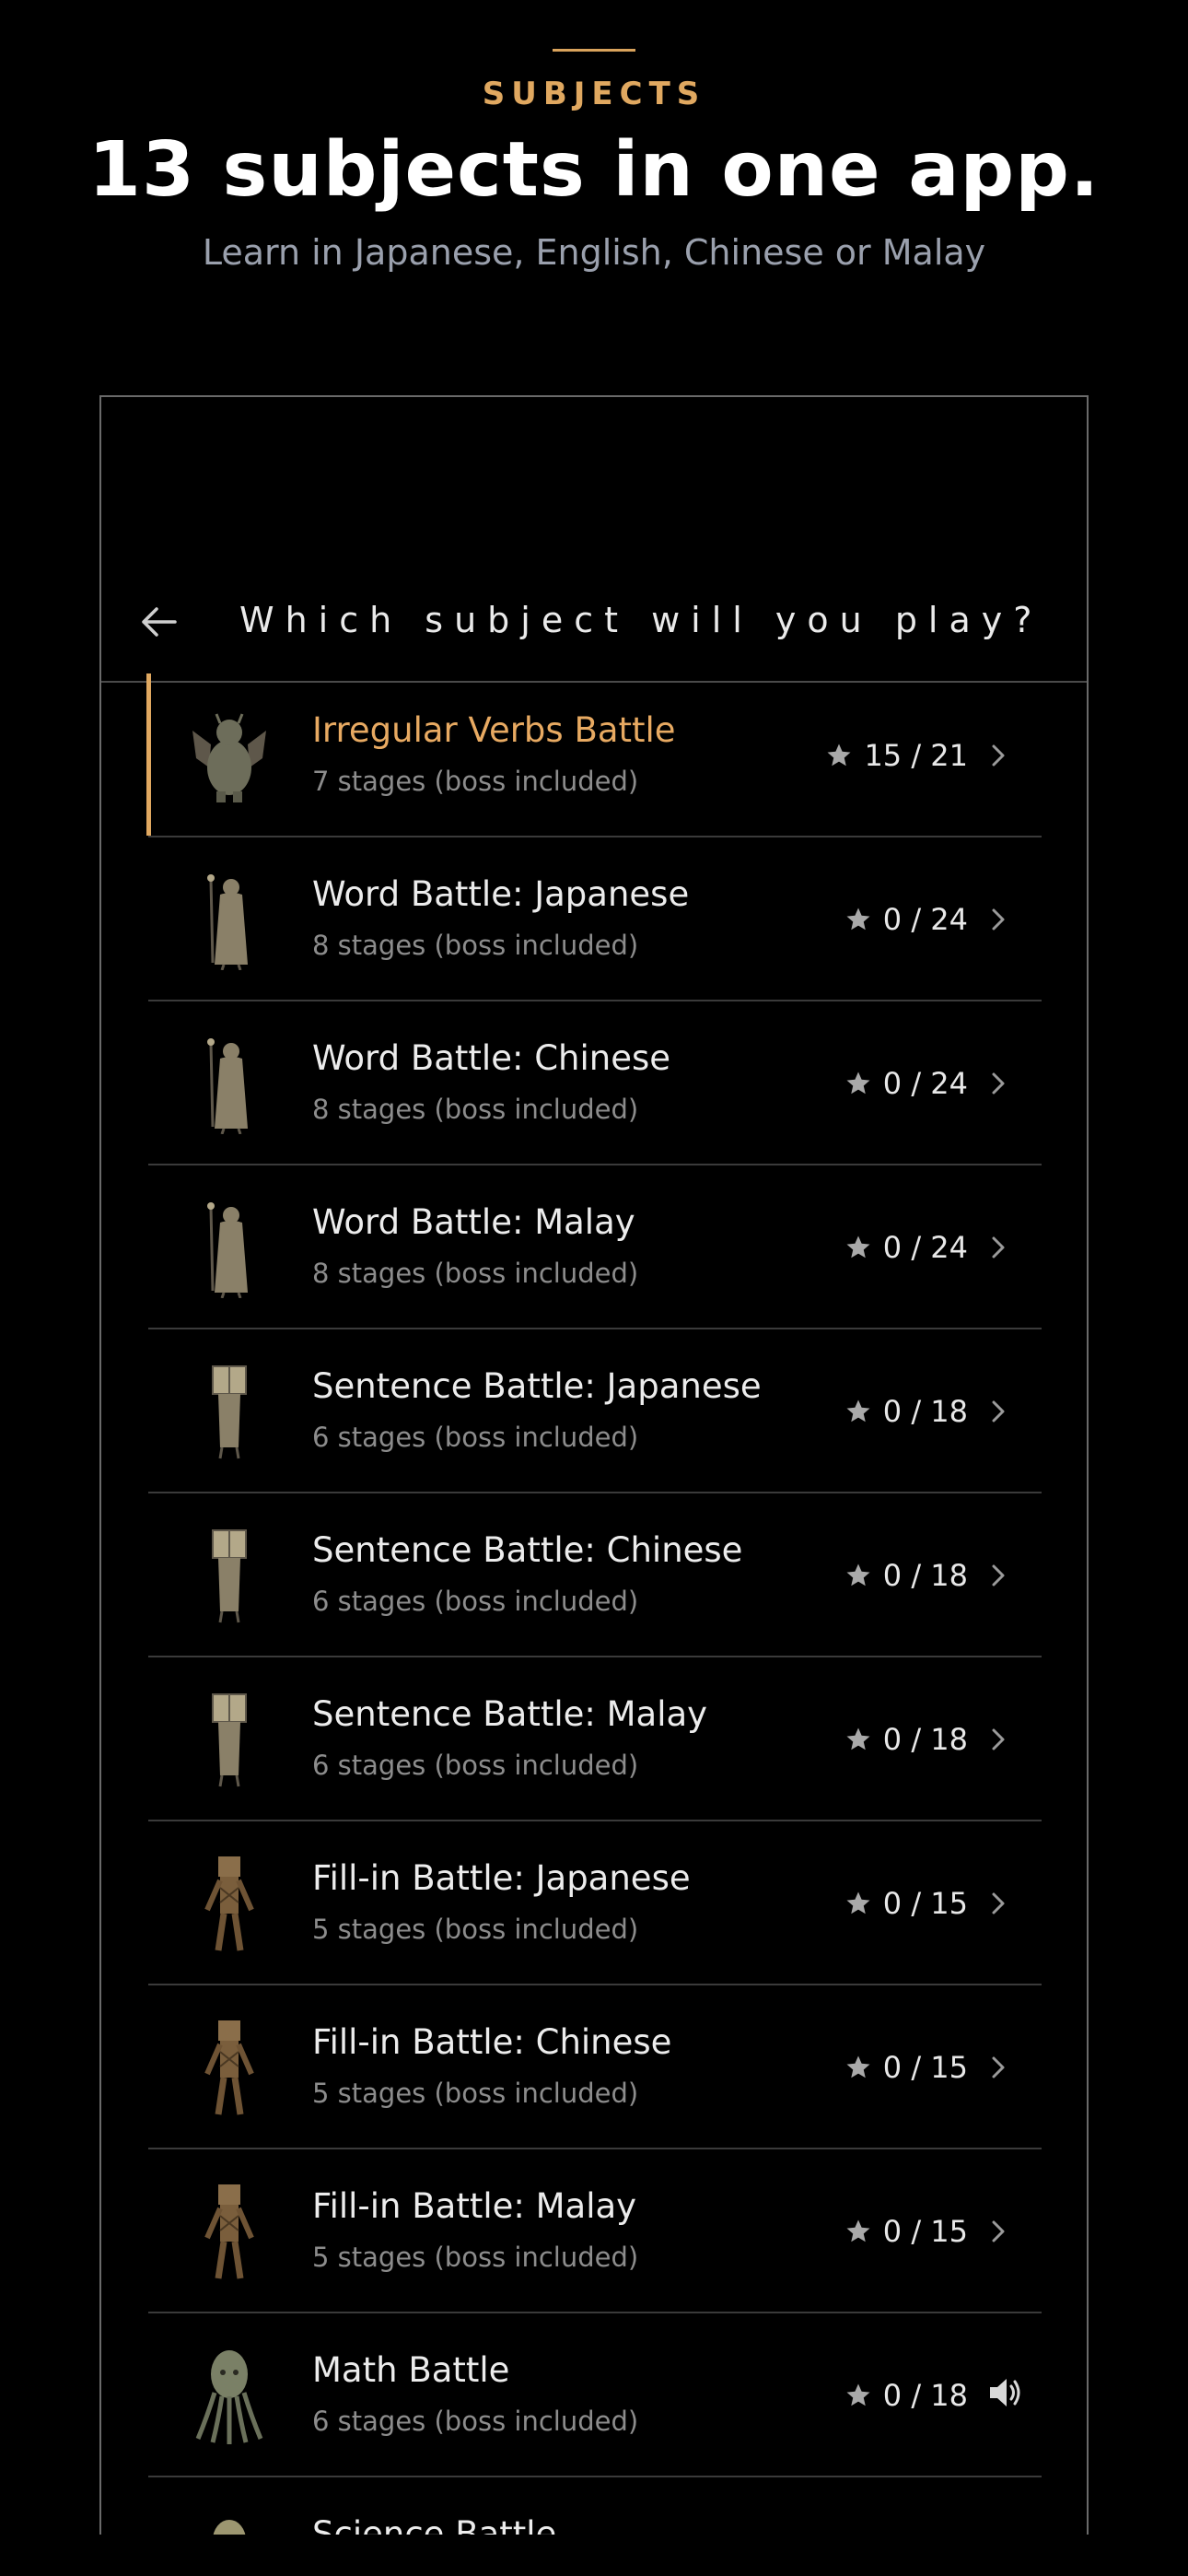 The width and height of the screenshot is (1188, 2576). Describe the element at coordinates (158, 621) in the screenshot. I see `back-arrow-icon` at that location.